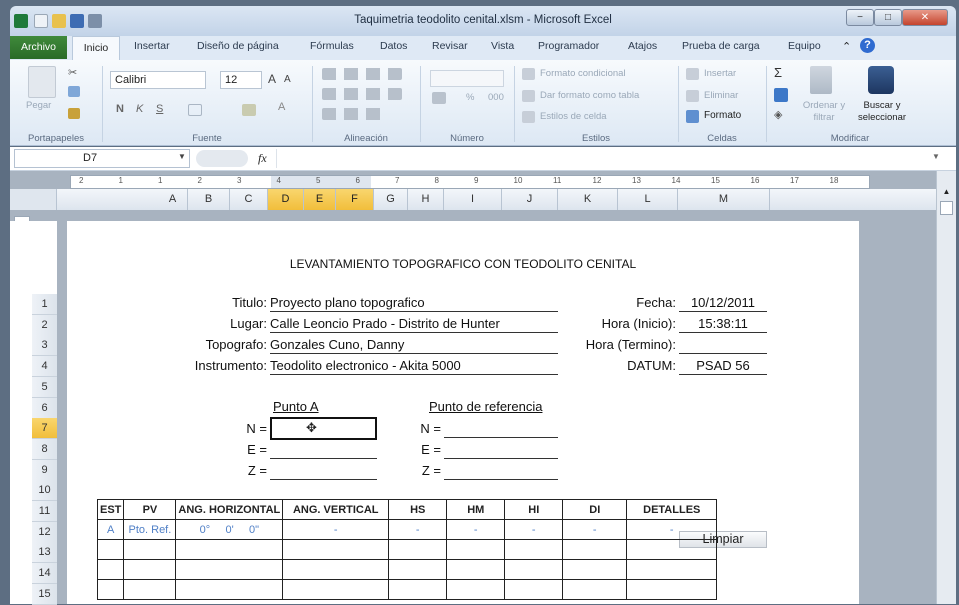 This screenshot has height=605, width=959. What do you see at coordinates (323, 450) in the screenshot?
I see `punto-a-e-input` at bounding box center [323, 450].